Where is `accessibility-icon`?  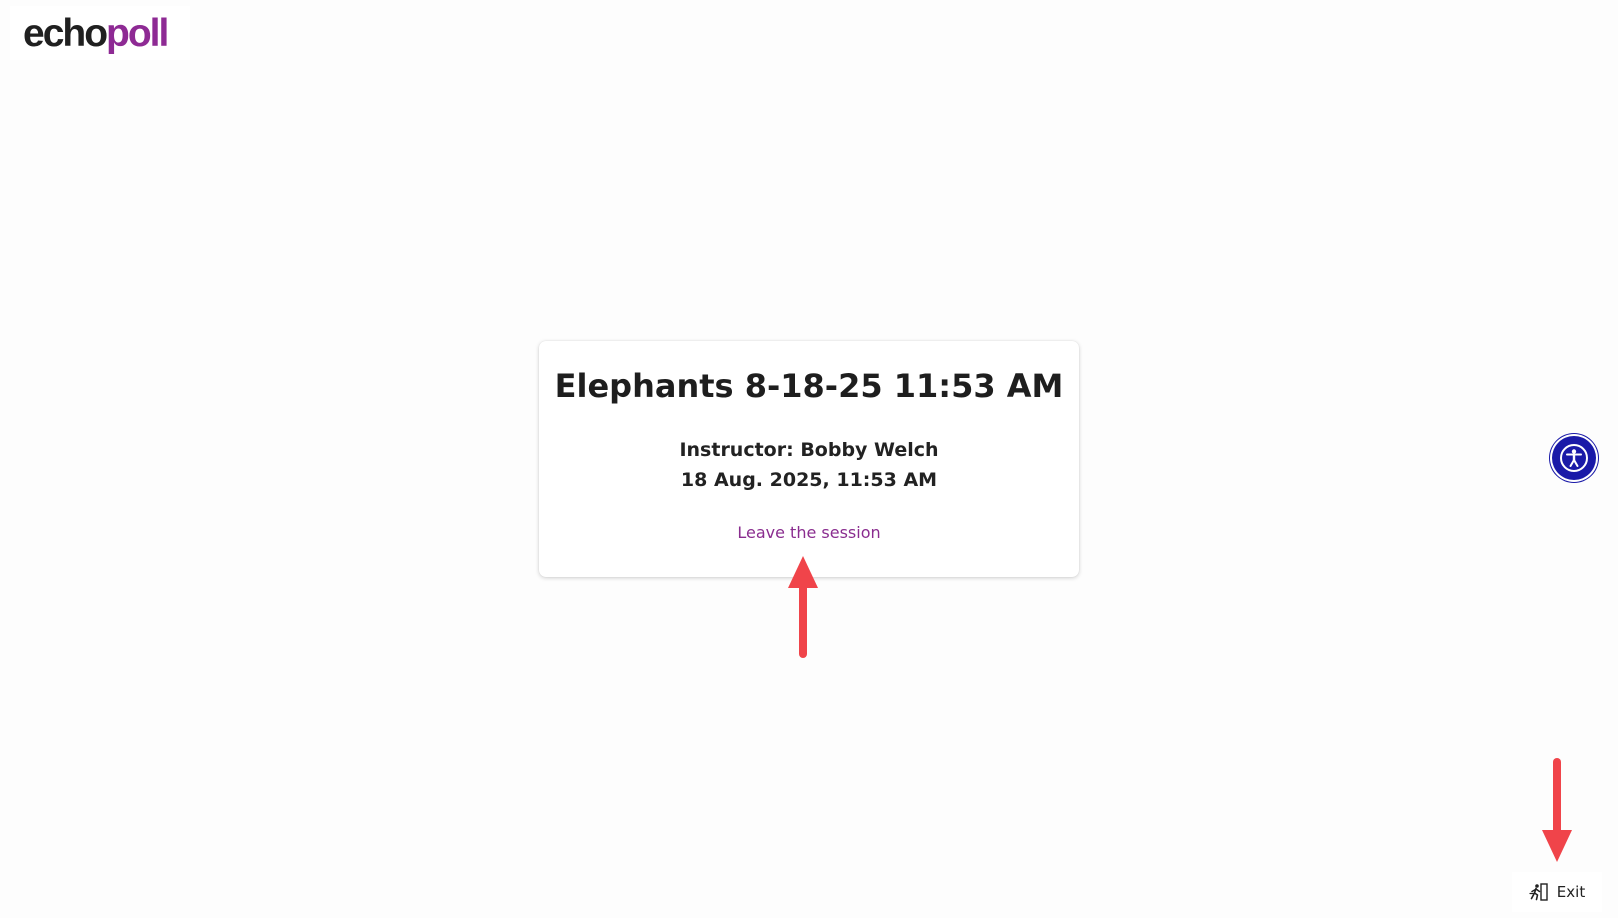
accessibility-icon is located at coordinates (1574, 458).